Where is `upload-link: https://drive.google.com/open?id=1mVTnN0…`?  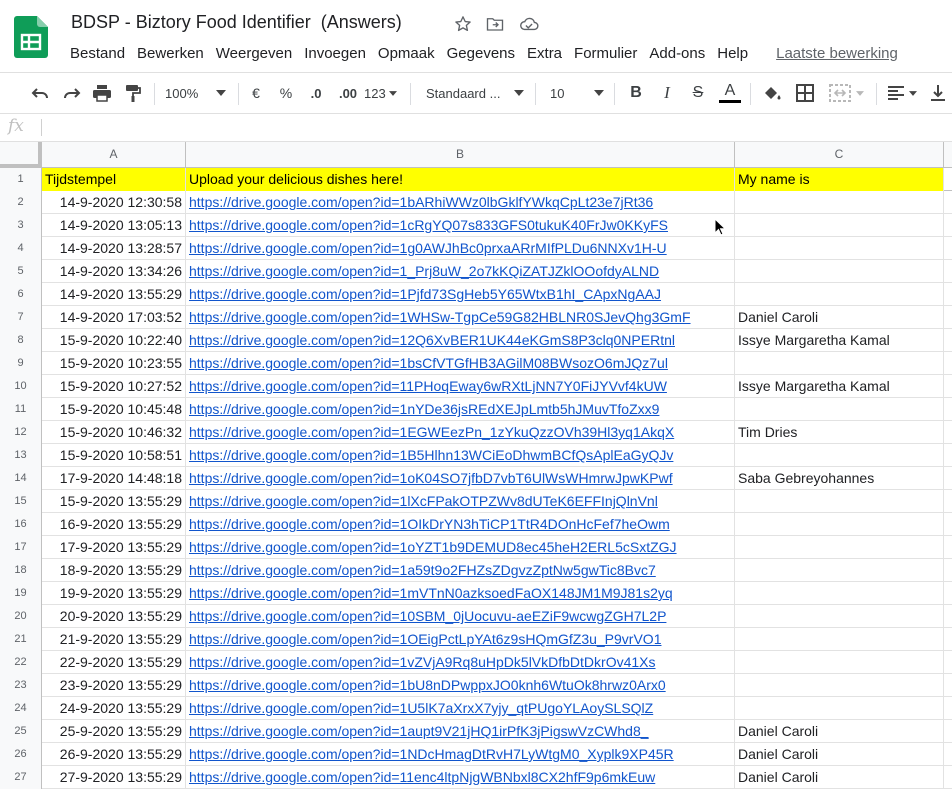
upload-link: https://drive.google.com/open?id=1mVTnN0… is located at coordinates (431, 593).